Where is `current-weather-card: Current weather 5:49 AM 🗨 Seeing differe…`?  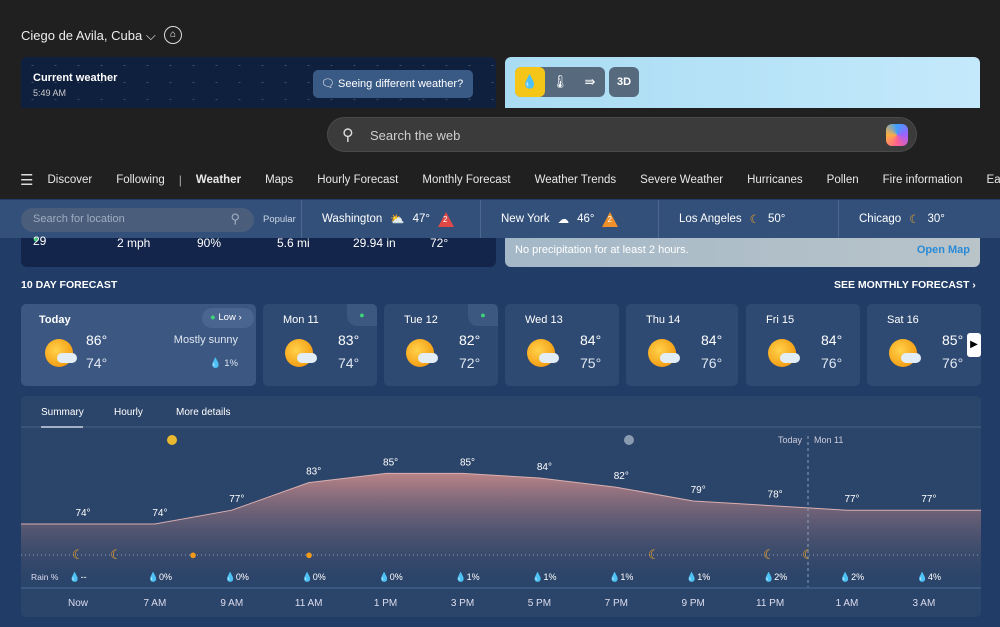
current-weather-card: Current weather 5:49 AM 🗨 Seeing differe… is located at coordinates (258, 82).